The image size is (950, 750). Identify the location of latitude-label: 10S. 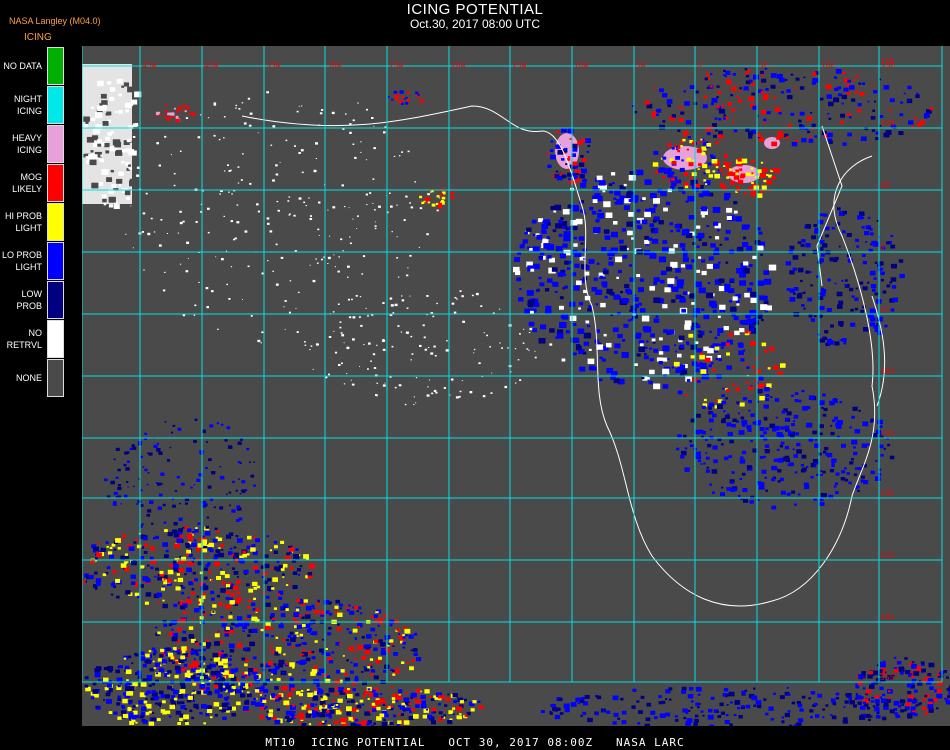
(887, 371).